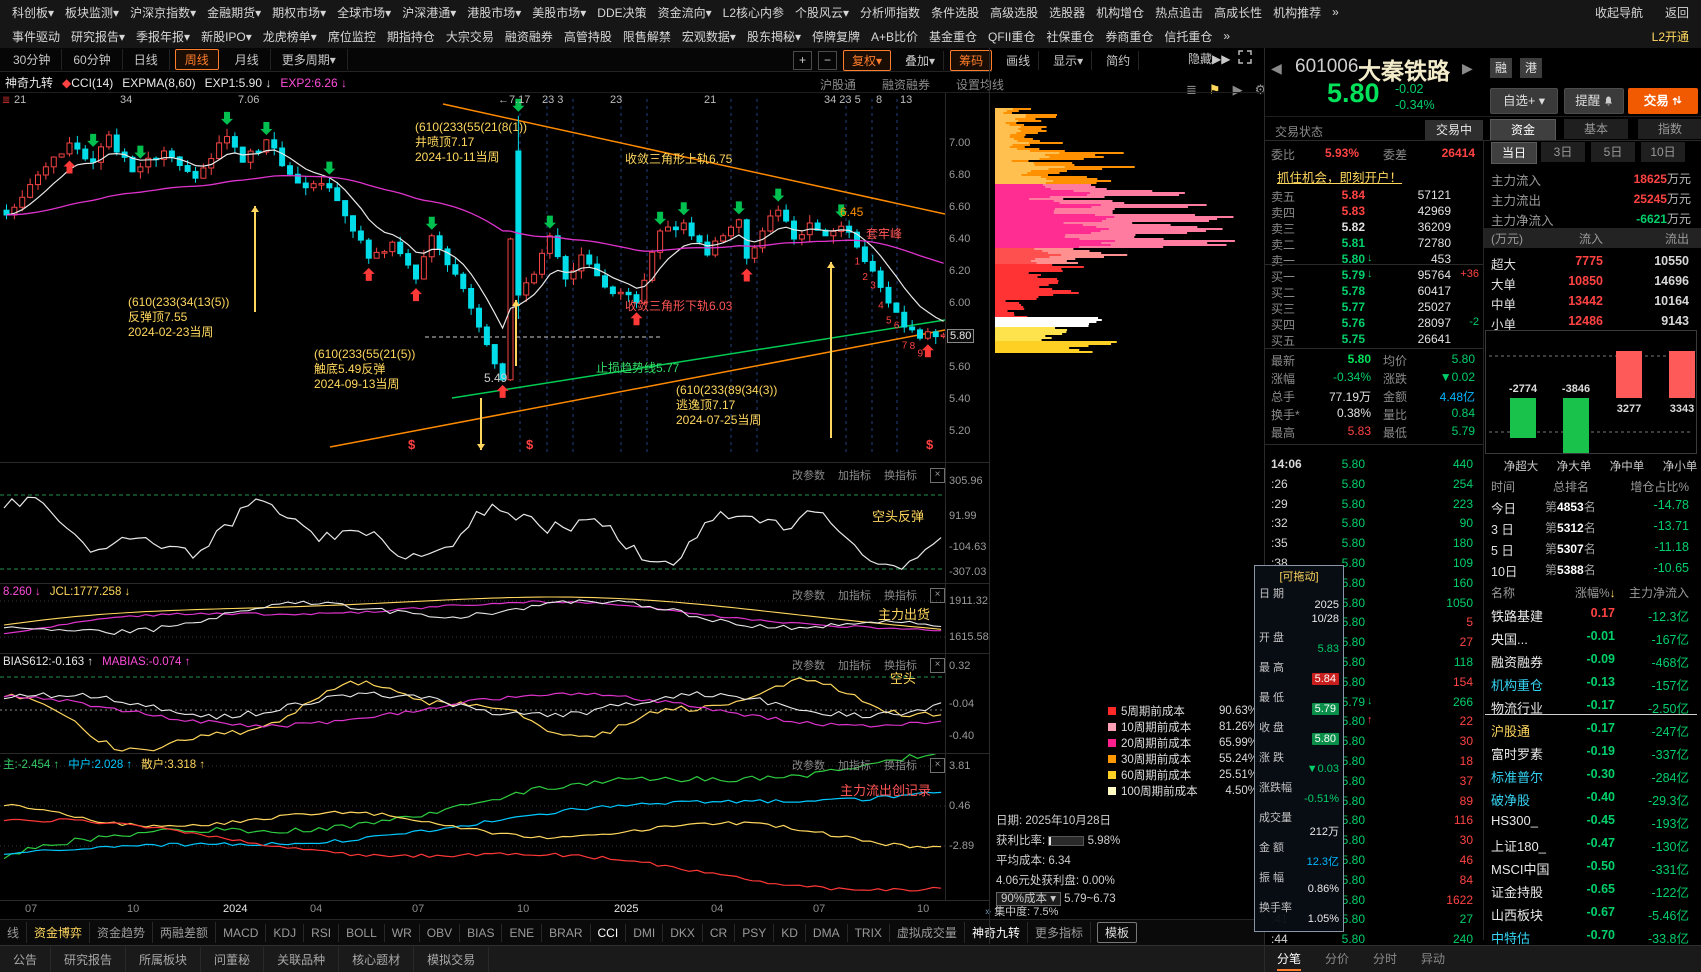 The height and width of the screenshot is (972, 1701). What do you see at coordinates (1337, 339) in the screenshot?
I see `level-price: 5.75` at bounding box center [1337, 339].